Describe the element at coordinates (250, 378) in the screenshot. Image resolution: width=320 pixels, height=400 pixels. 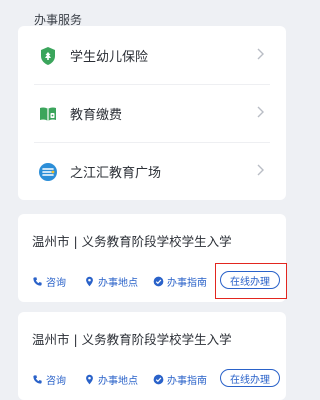
I see `online-process-button: 在线办理` at that location.